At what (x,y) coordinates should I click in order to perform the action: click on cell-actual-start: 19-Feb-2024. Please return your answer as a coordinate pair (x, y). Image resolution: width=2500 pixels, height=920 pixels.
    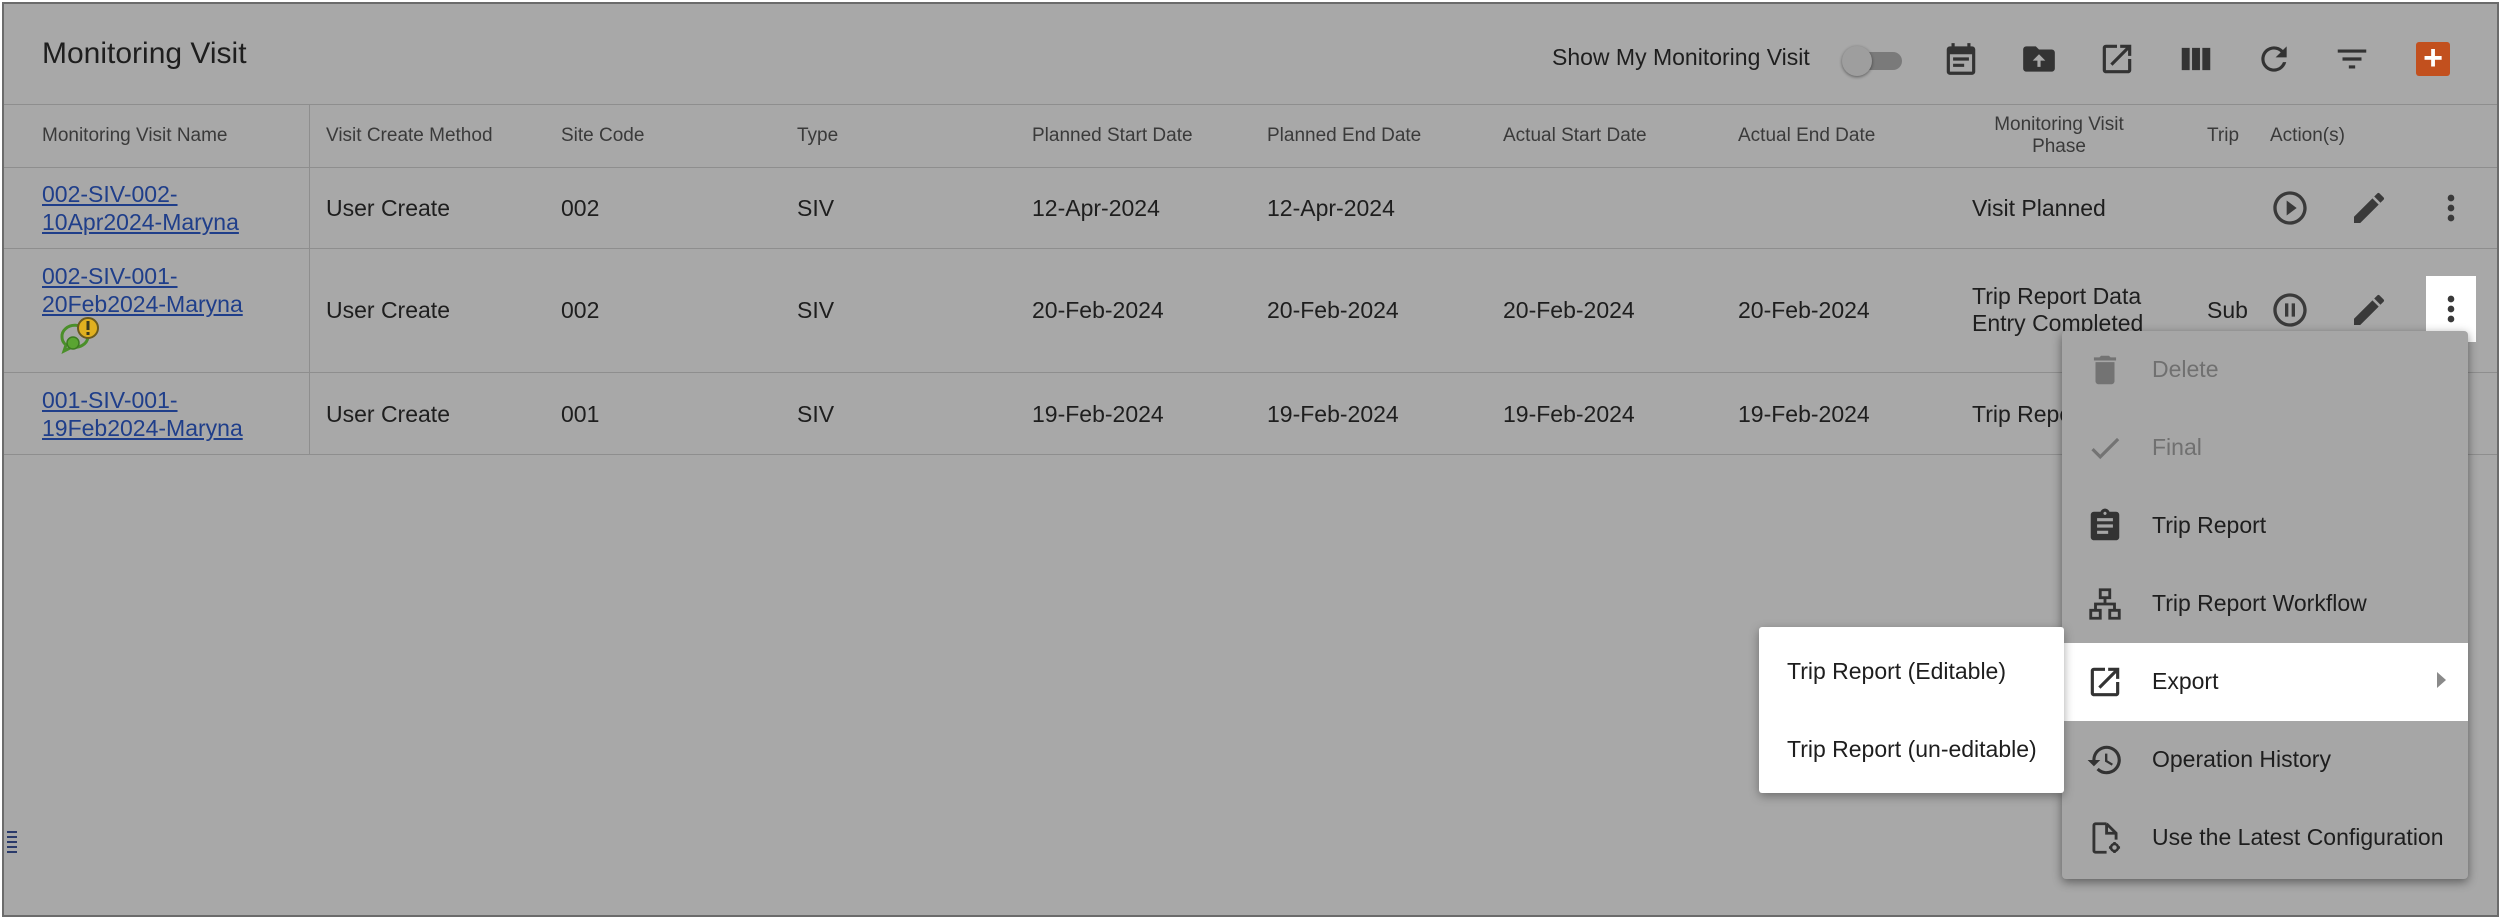
    Looking at the image, I should click on (1569, 414).